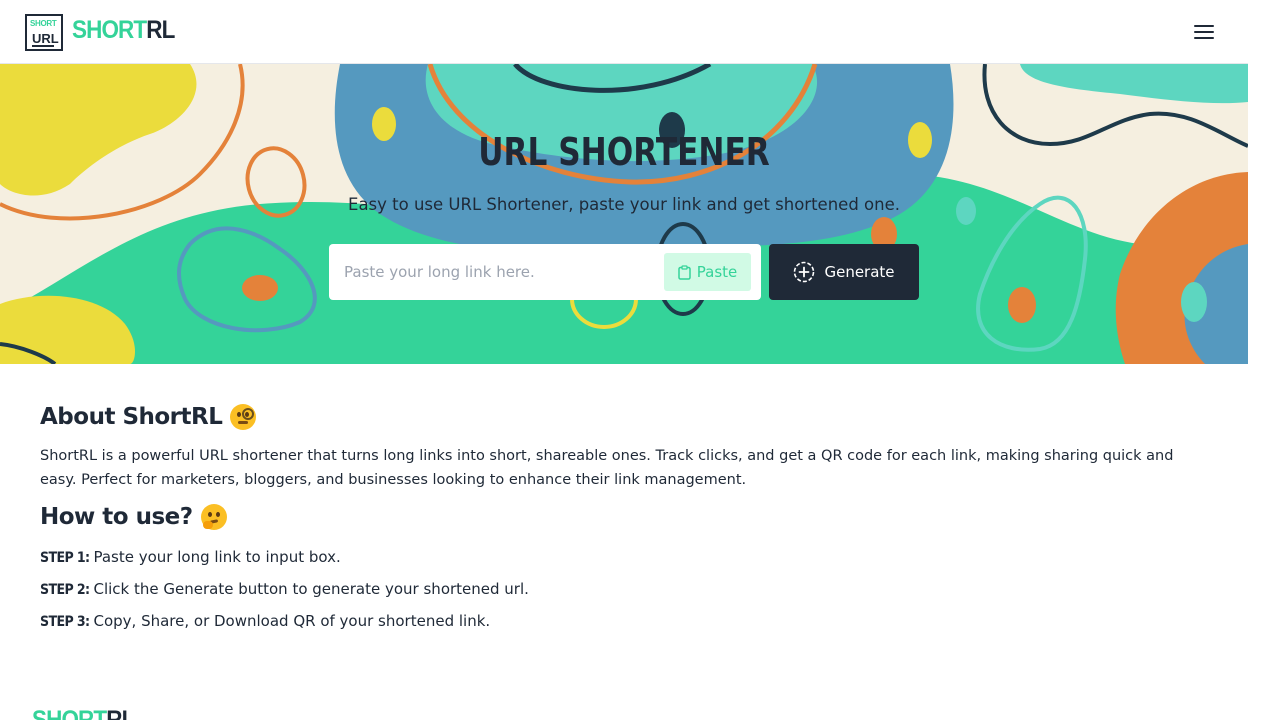 This screenshot has width=1280, height=720. I want to click on hamburger-menu-icon, so click(1204, 32).